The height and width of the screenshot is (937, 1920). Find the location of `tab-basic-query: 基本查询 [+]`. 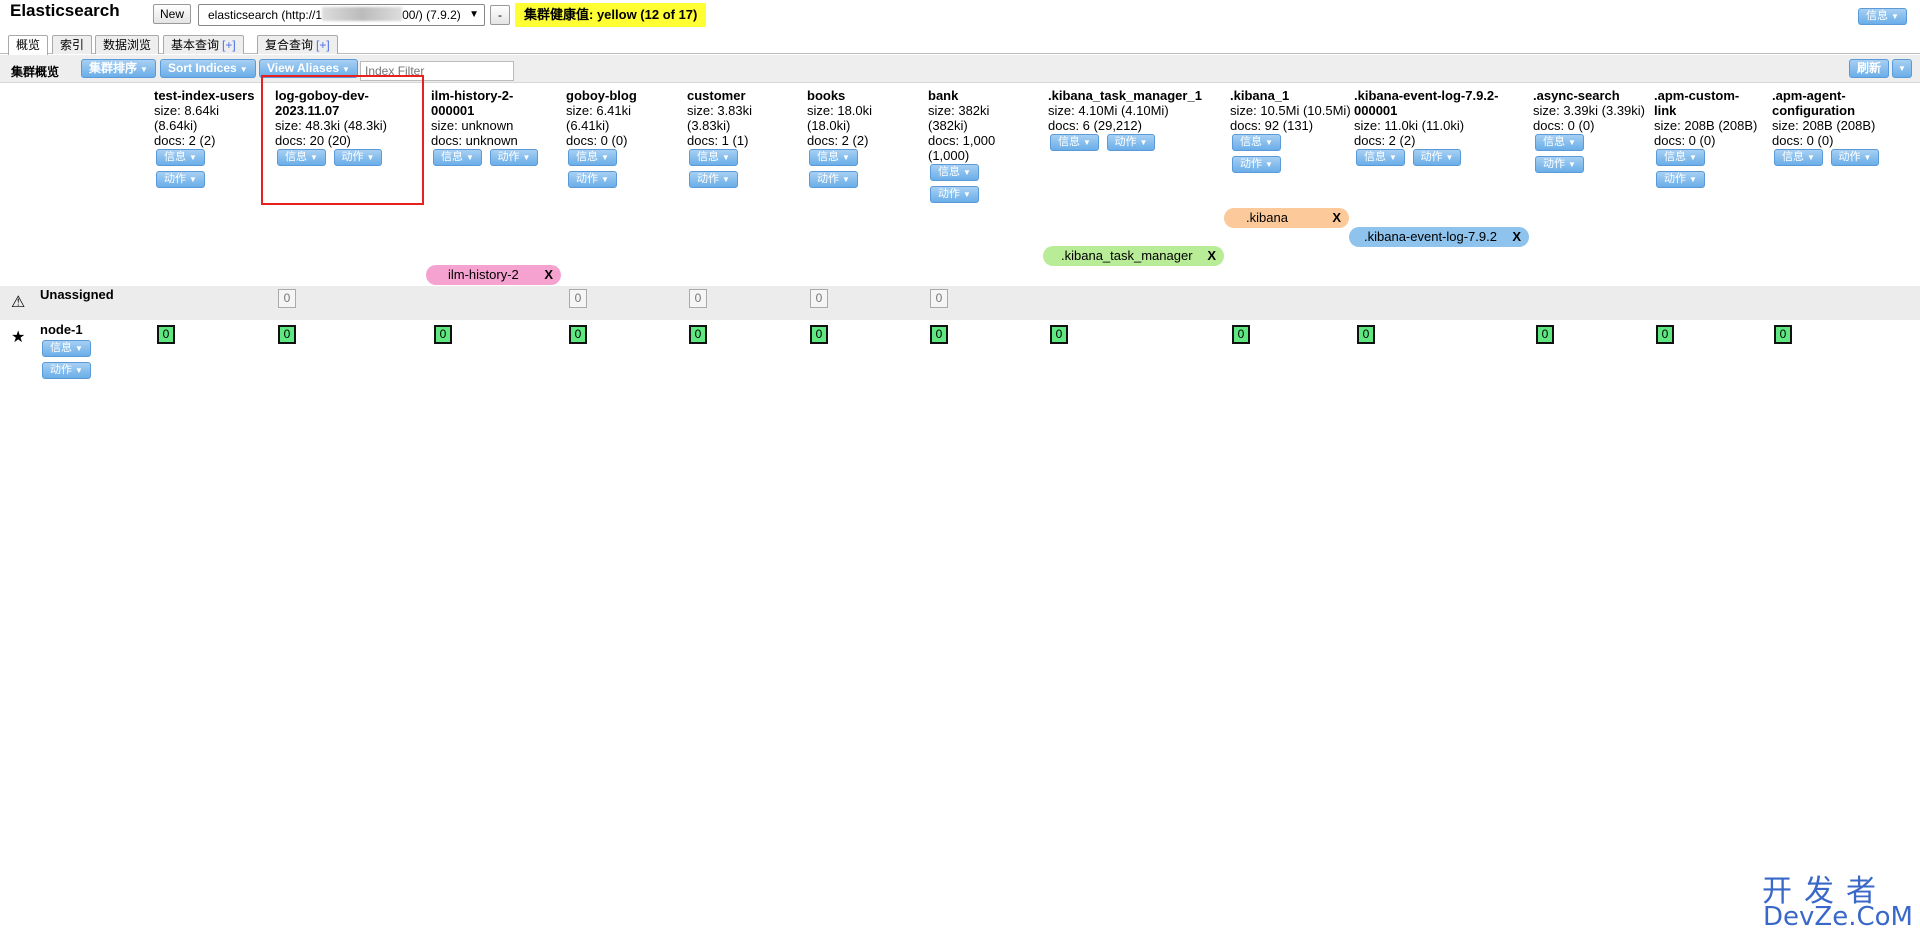

tab-basic-query: 基本查询 [+] is located at coordinates (203, 44).